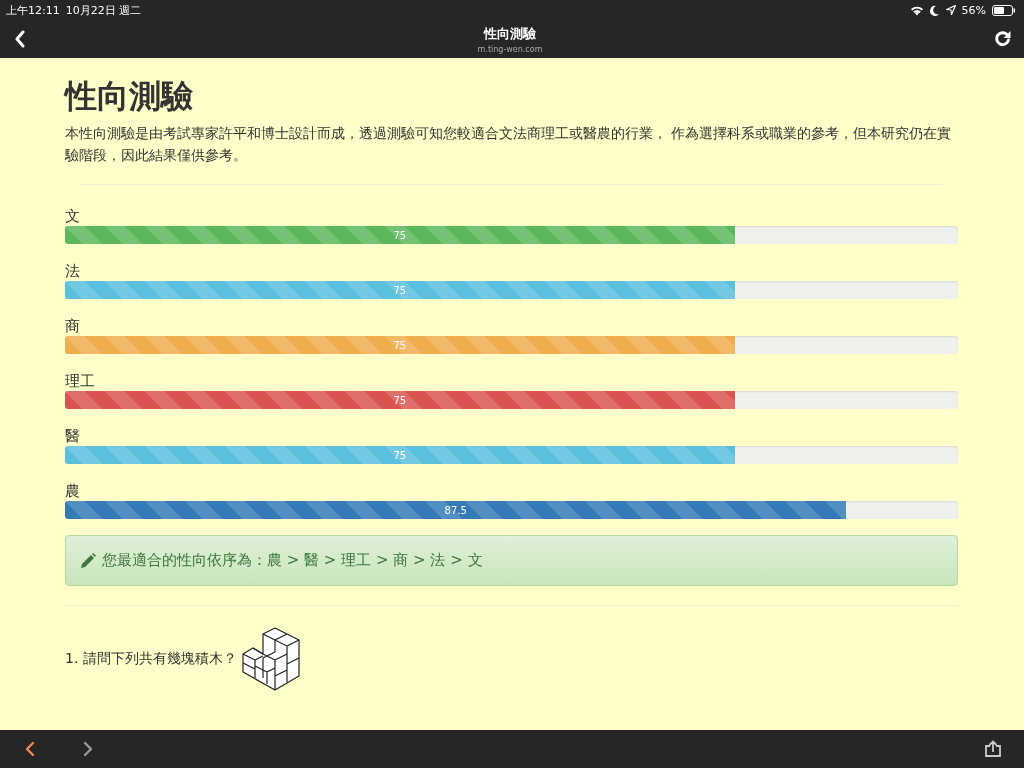 The image size is (1024, 768). I want to click on moon-icon, so click(934, 10).